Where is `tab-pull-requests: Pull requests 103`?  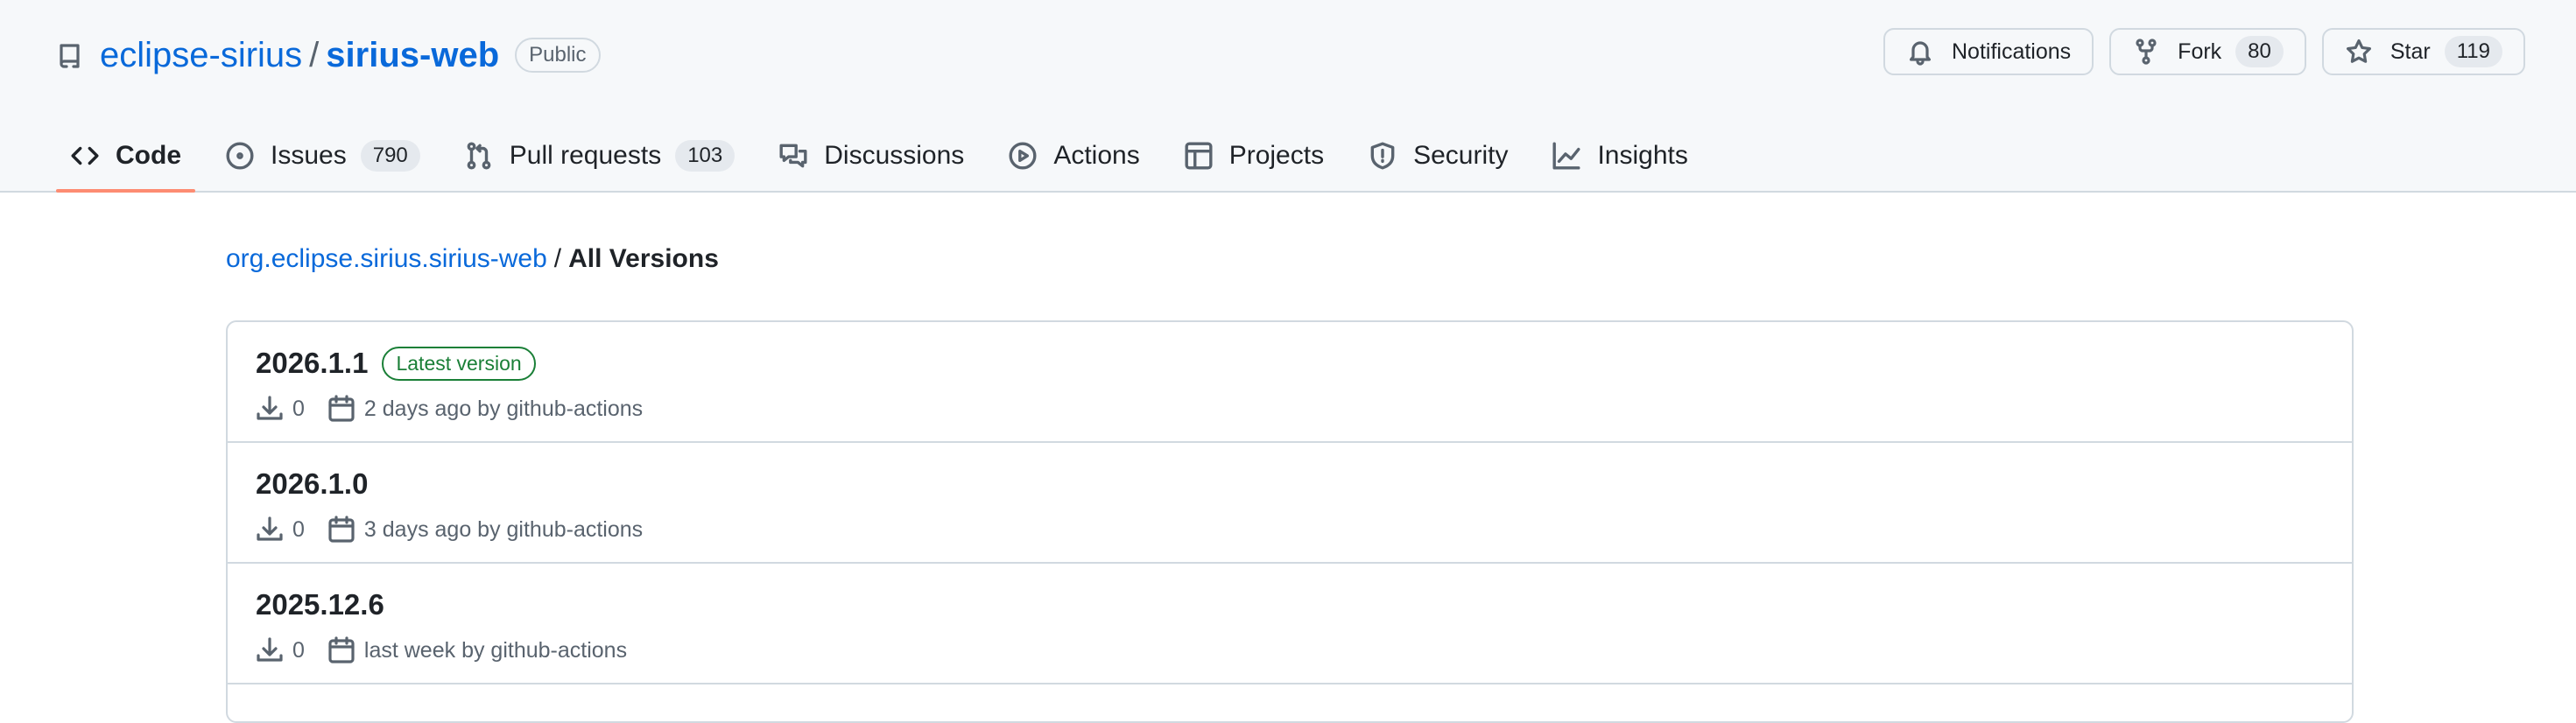
tab-pull-requests: Pull requests 103 is located at coordinates (599, 156).